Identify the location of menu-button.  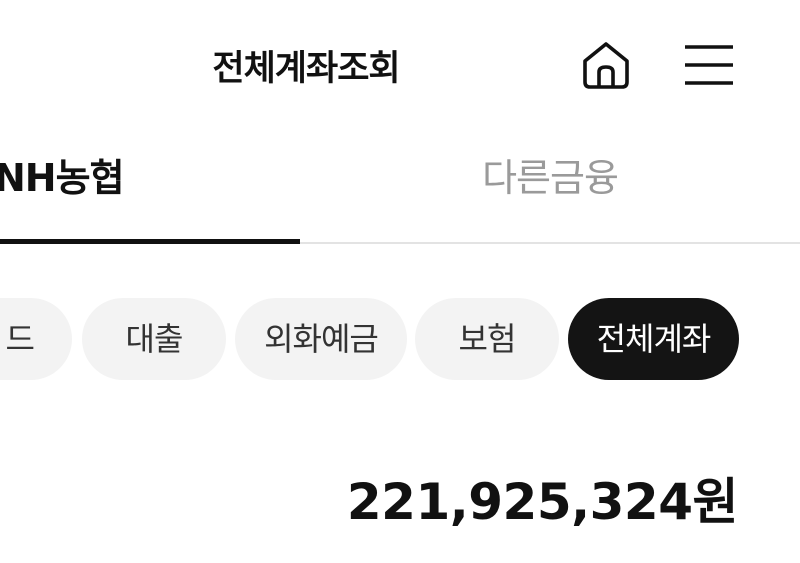
(709, 65).